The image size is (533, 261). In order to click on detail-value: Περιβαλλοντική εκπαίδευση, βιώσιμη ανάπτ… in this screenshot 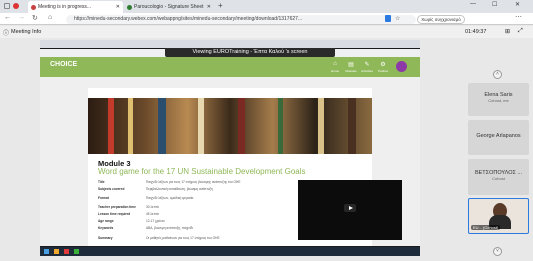, I will do `click(179, 189)`.